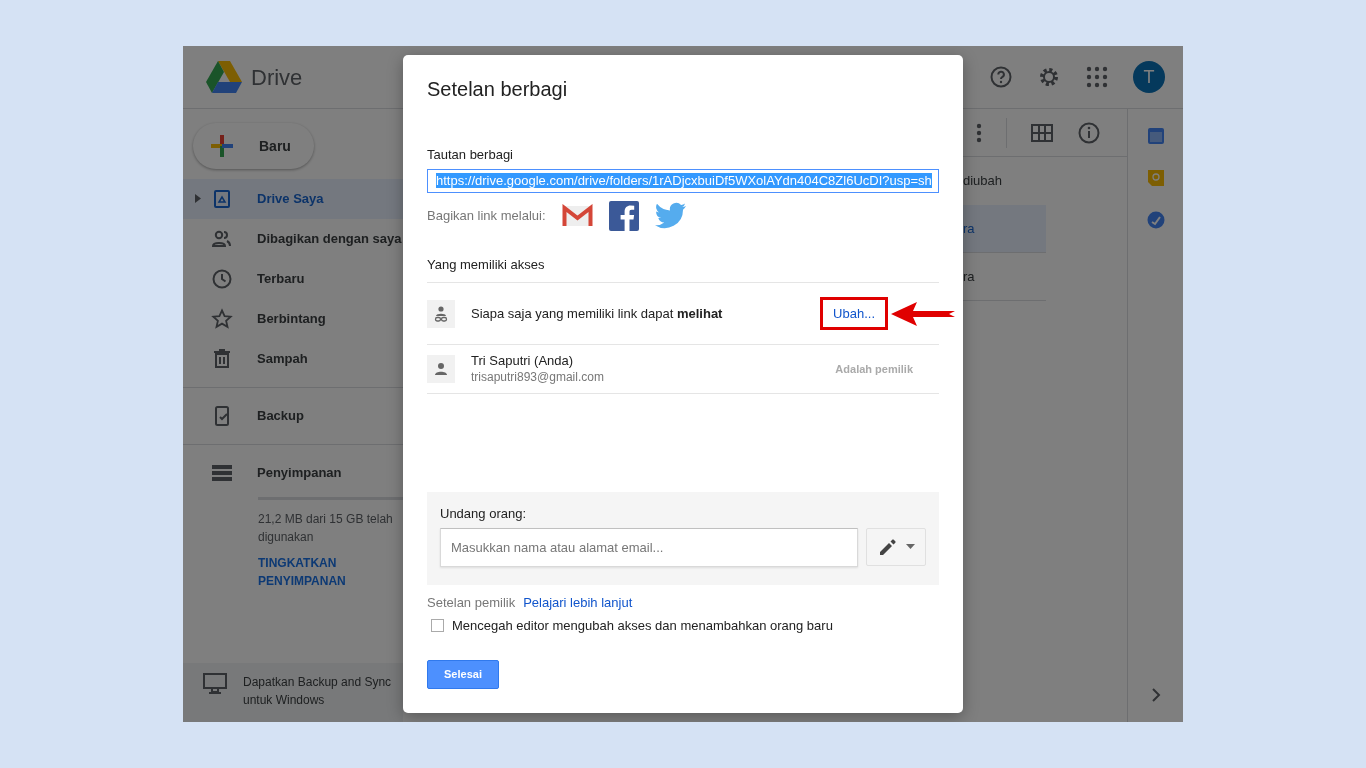 The height and width of the screenshot is (768, 1366). What do you see at coordinates (437, 626) in the screenshot?
I see `checkbox` at bounding box center [437, 626].